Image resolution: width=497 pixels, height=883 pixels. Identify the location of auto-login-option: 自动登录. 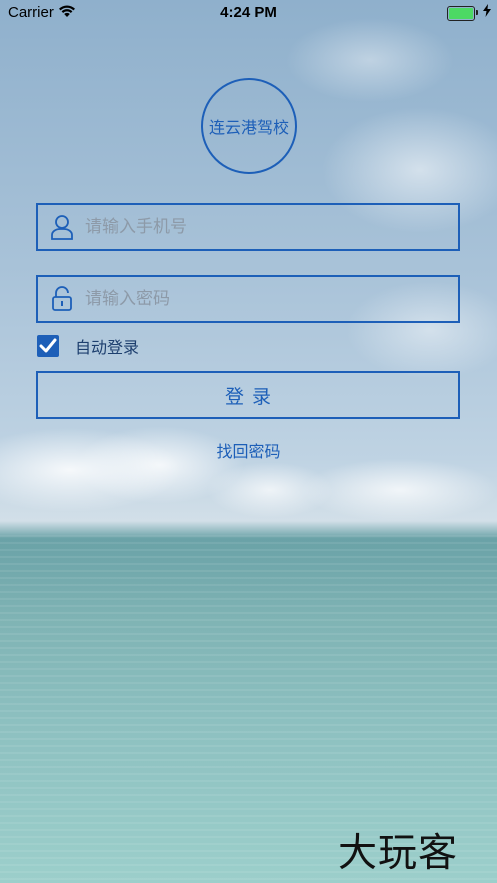
(88, 346).